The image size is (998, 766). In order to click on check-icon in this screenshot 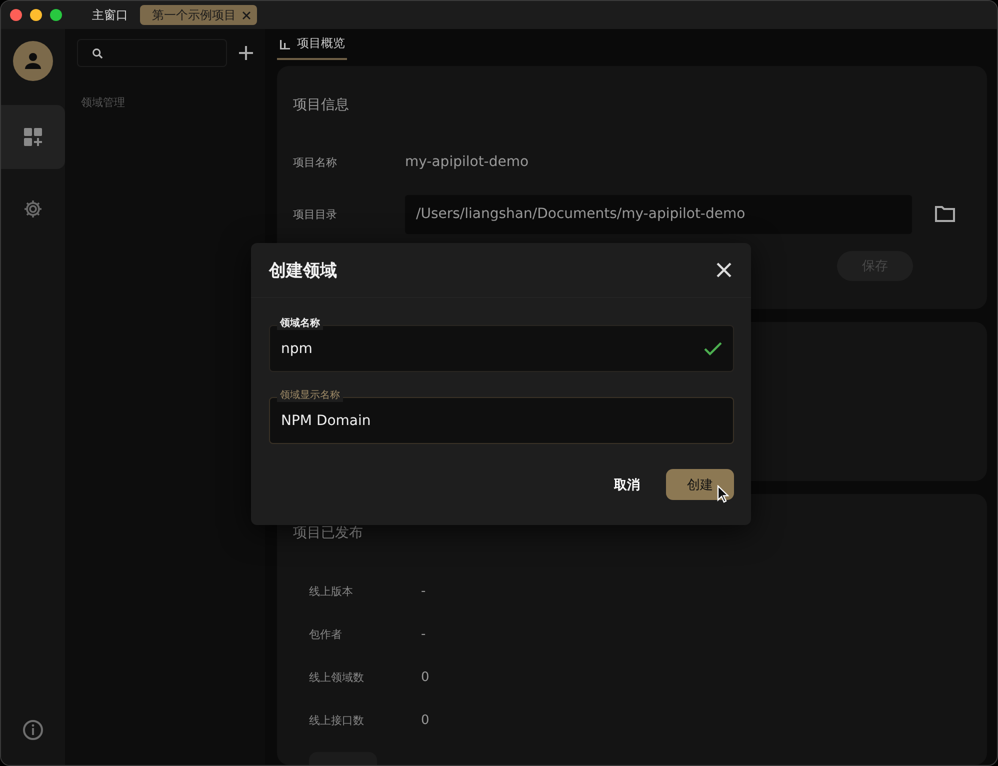, I will do `click(713, 349)`.